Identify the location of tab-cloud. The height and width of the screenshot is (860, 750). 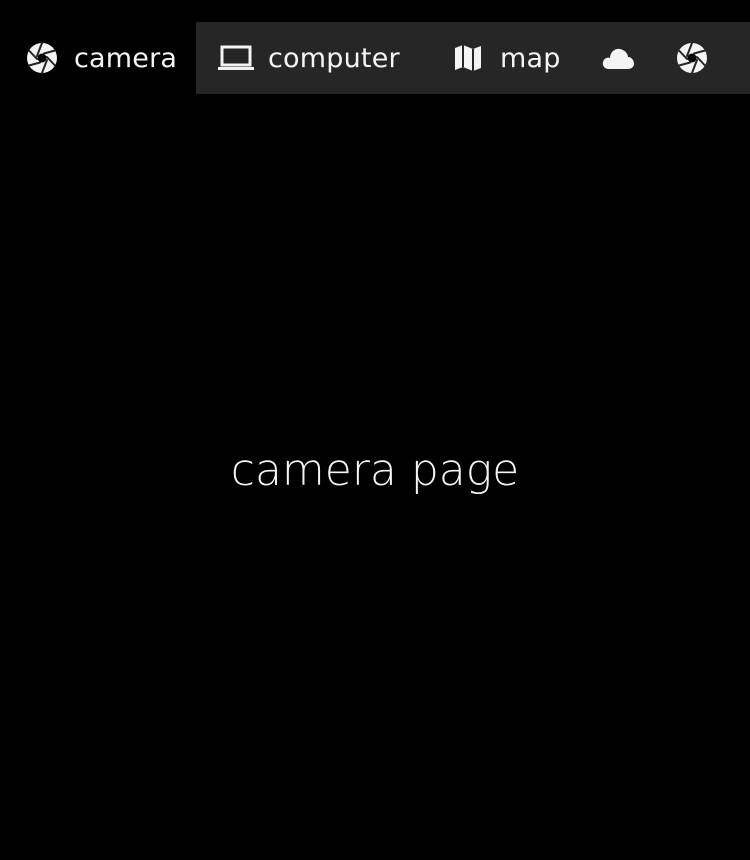
(617, 58).